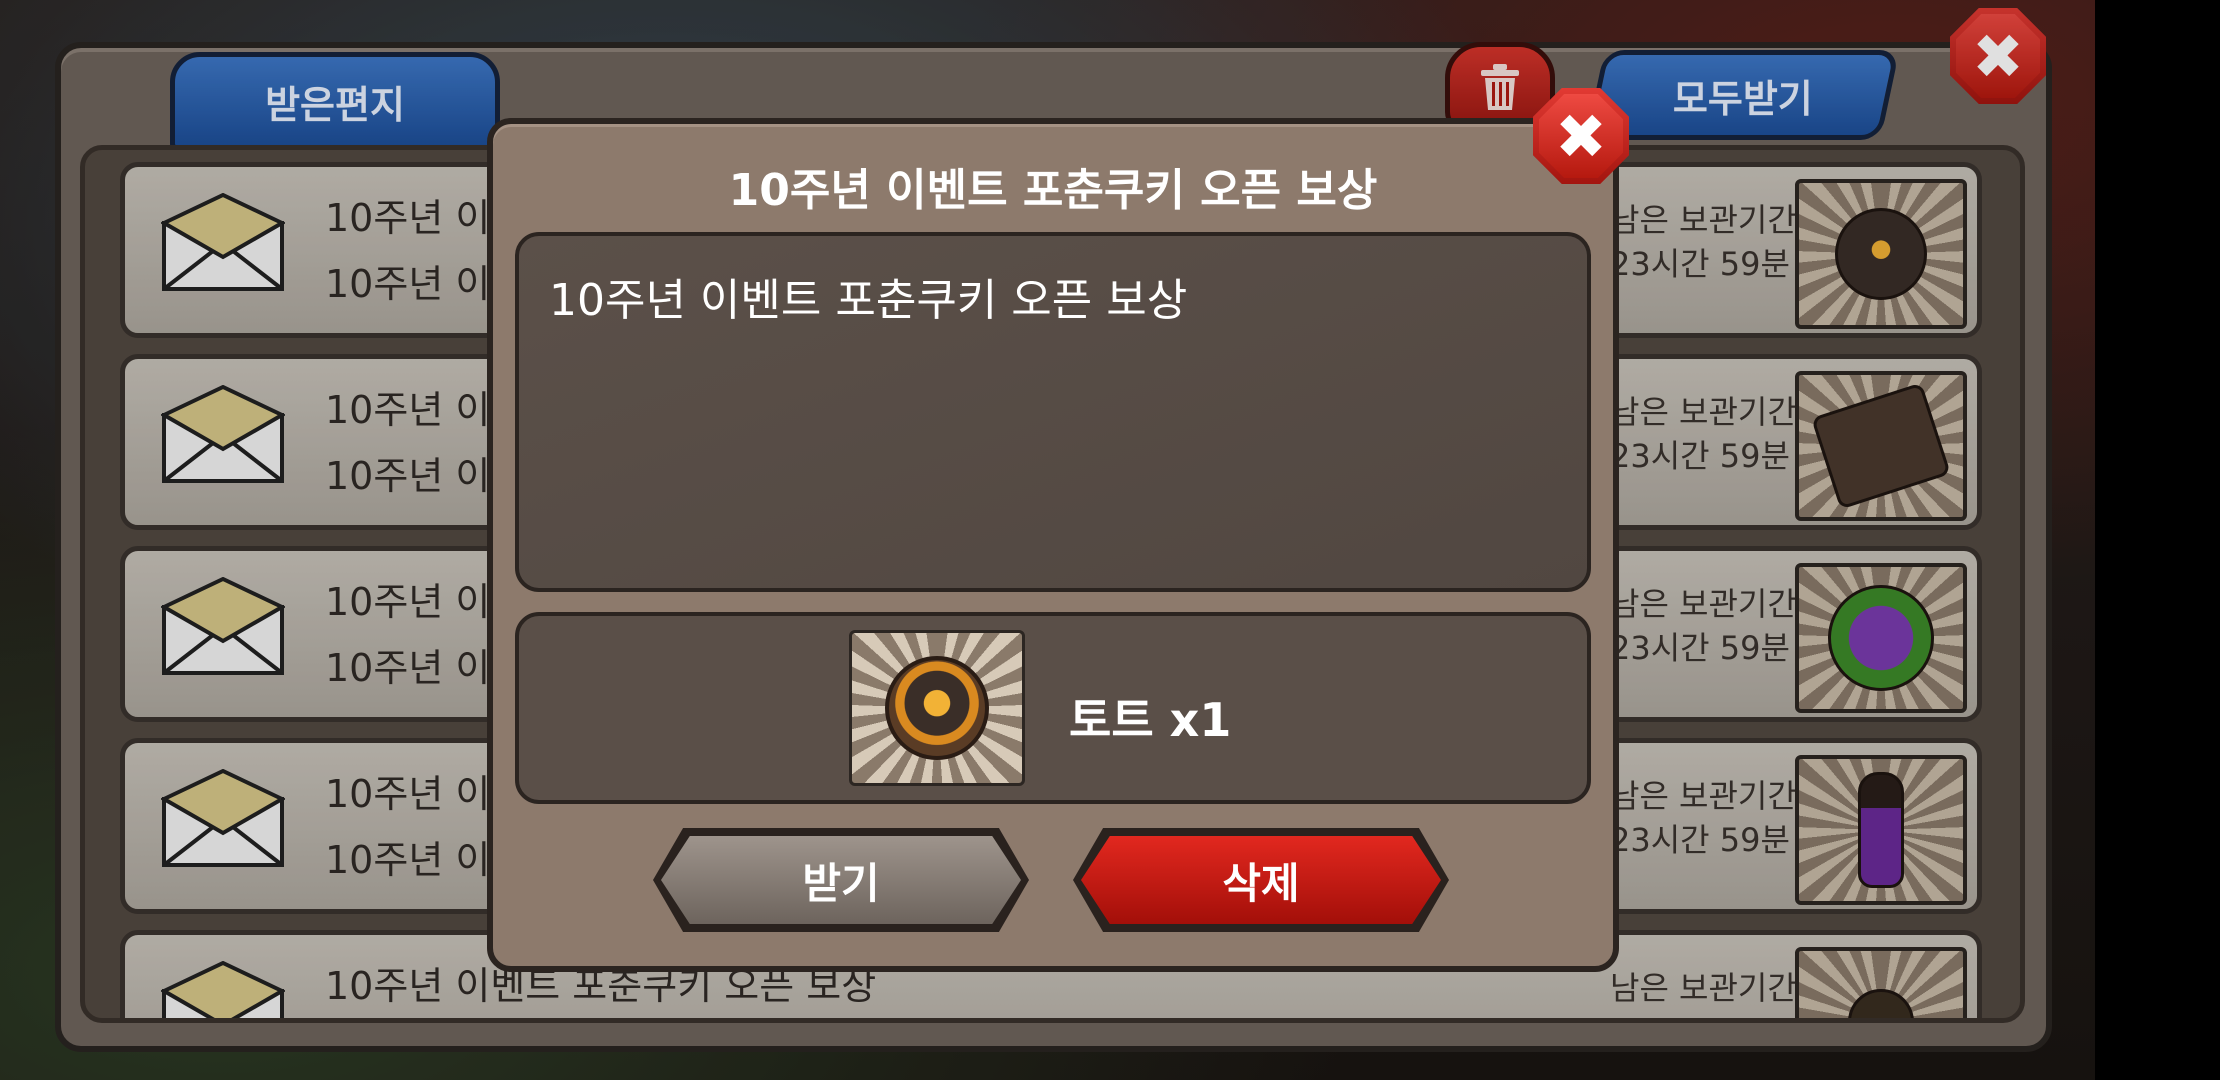 The width and height of the screenshot is (2220, 1080). Describe the element at coordinates (1261, 883) in the screenshot. I see `delete-button-label: 삭제` at that location.